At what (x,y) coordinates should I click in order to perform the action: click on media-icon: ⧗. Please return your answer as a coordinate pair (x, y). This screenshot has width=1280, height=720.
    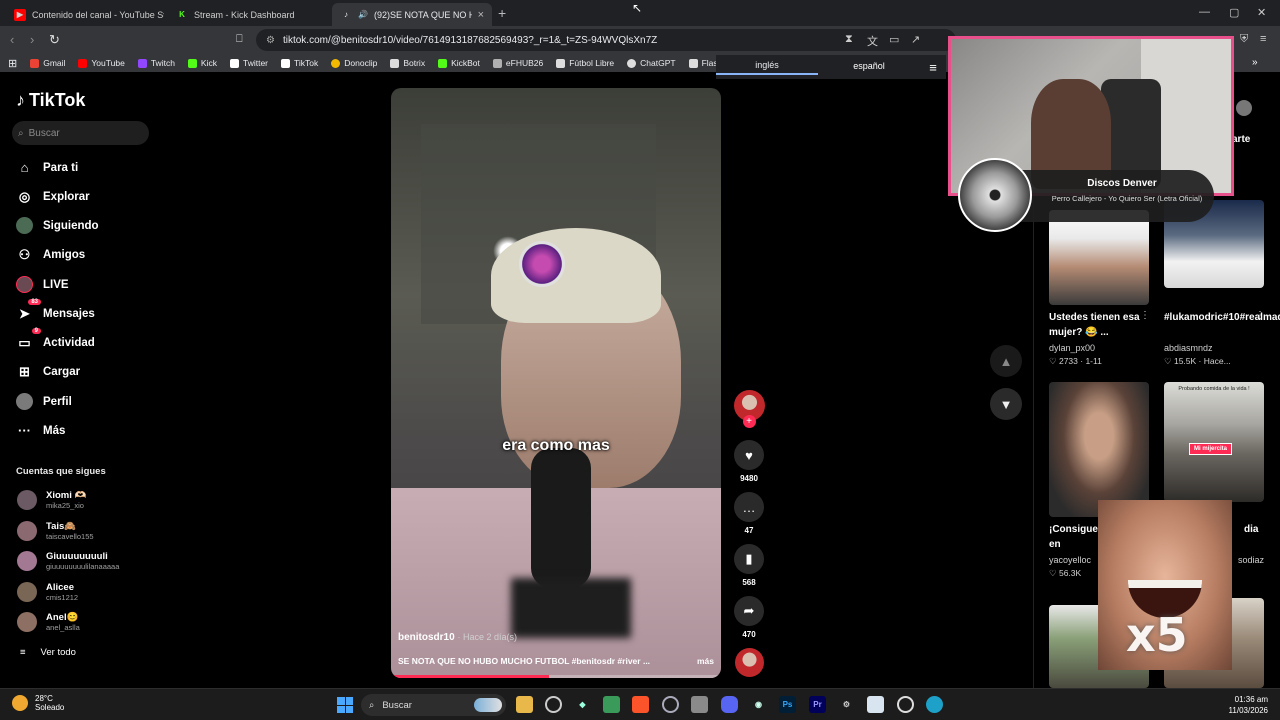
    Looking at the image, I should click on (849, 39).